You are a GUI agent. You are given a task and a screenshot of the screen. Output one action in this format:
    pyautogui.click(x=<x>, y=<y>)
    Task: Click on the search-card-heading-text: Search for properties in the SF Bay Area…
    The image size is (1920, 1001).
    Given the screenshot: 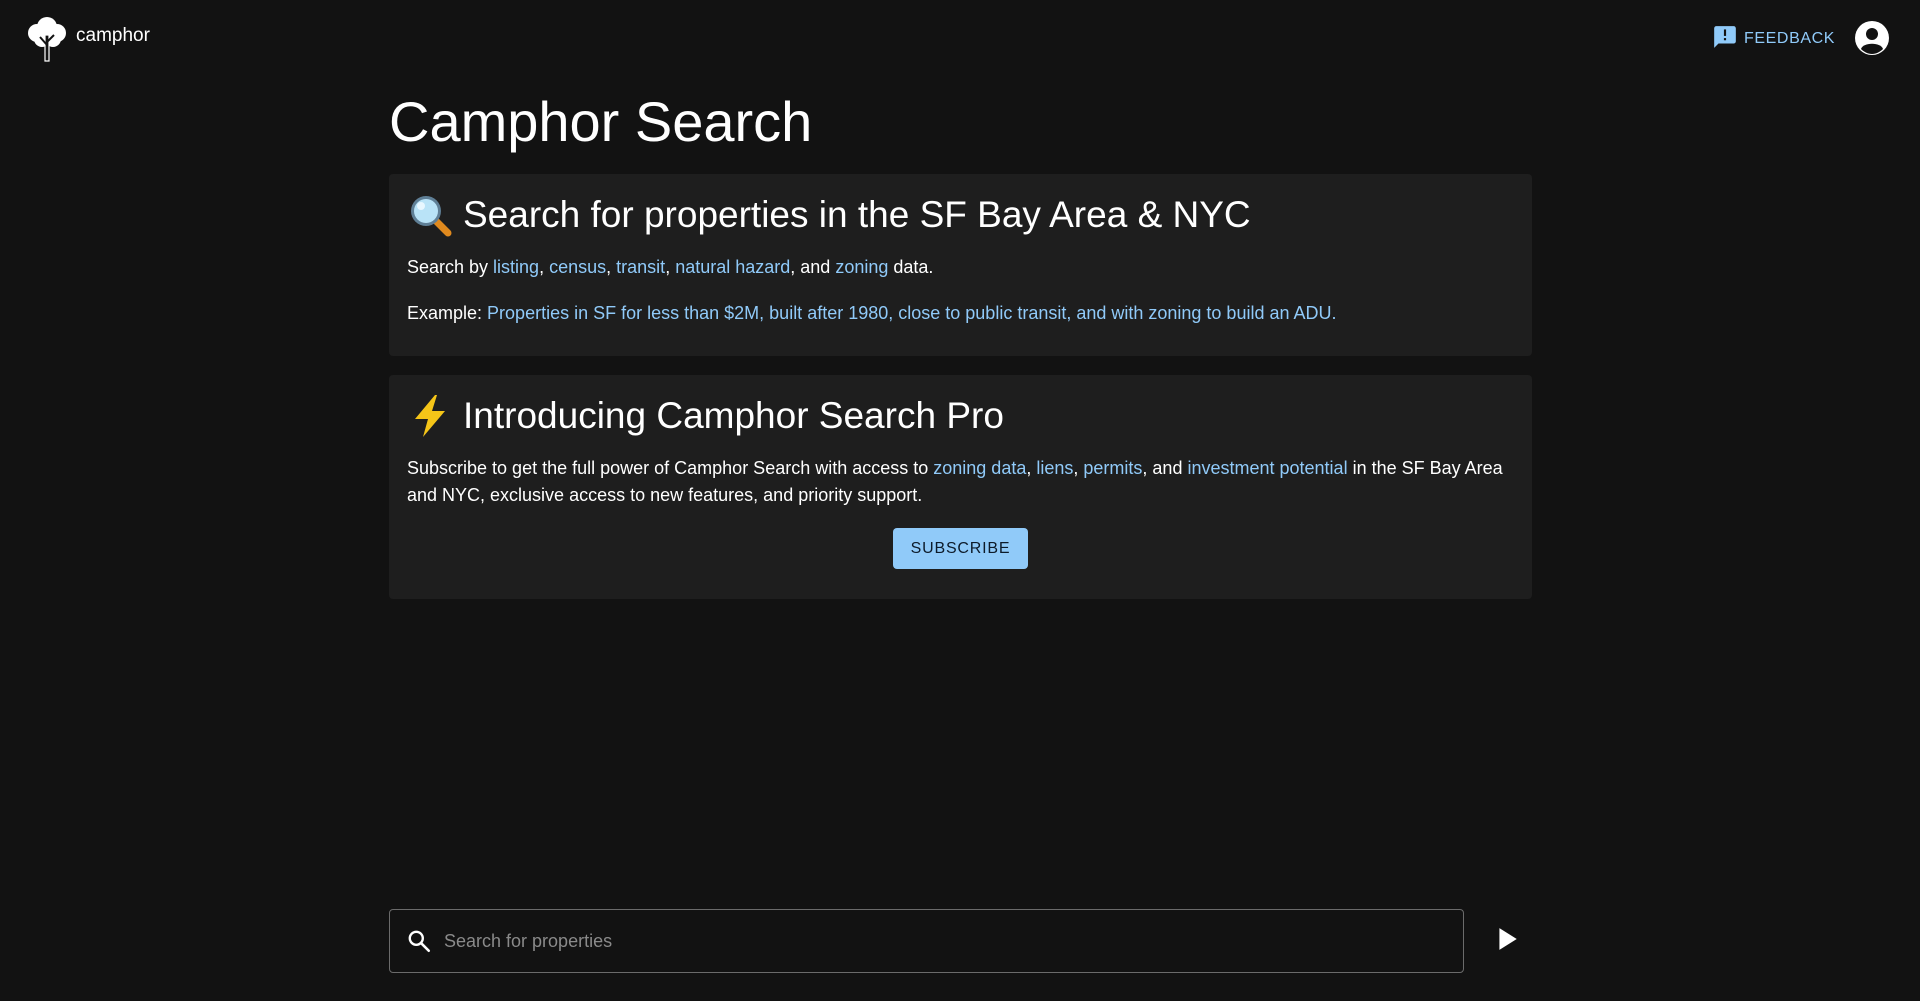 What is the action you would take?
    pyautogui.click(x=857, y=214)
    